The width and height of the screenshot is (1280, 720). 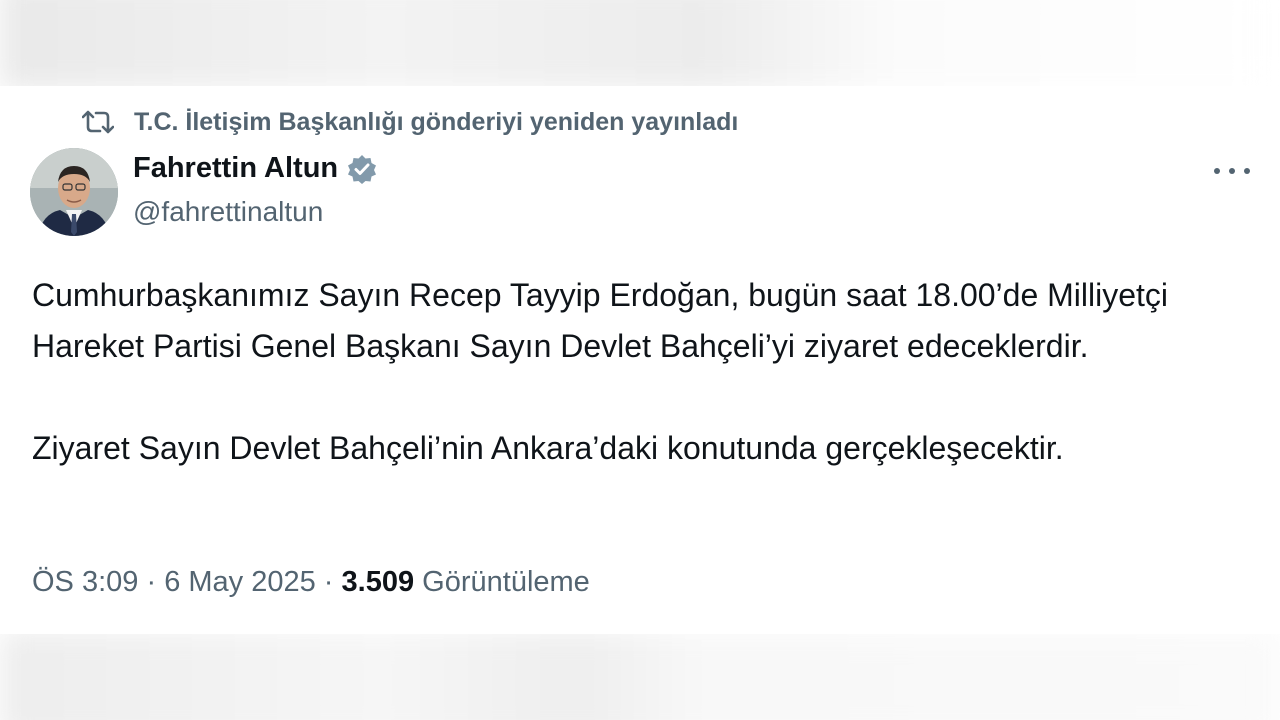 I want to click on more-options-icon, so click(x=1232, y=171).